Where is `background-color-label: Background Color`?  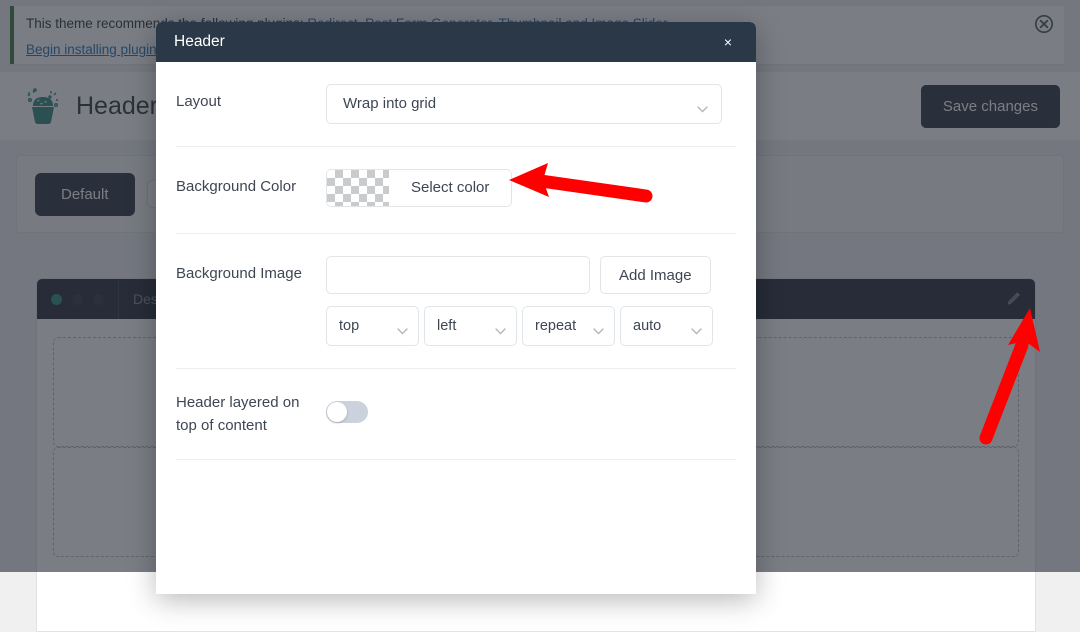
background-color-label: Background Color is located at coordinates (251, 183).